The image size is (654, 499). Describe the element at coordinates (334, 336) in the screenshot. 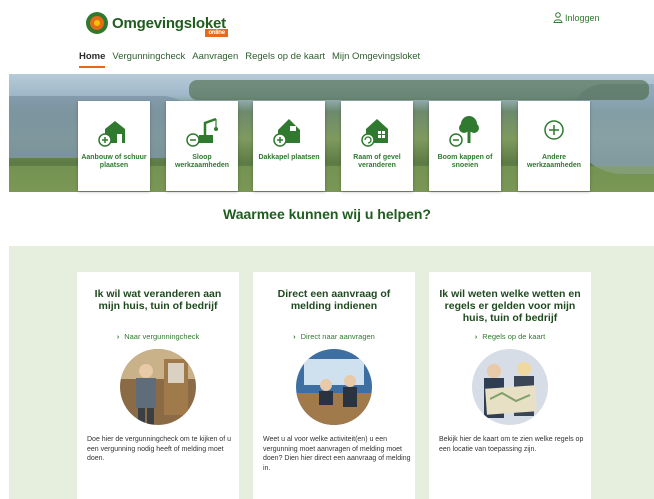

I see `card-link-aanvragen: › Direct naar aanvragen` at that location.